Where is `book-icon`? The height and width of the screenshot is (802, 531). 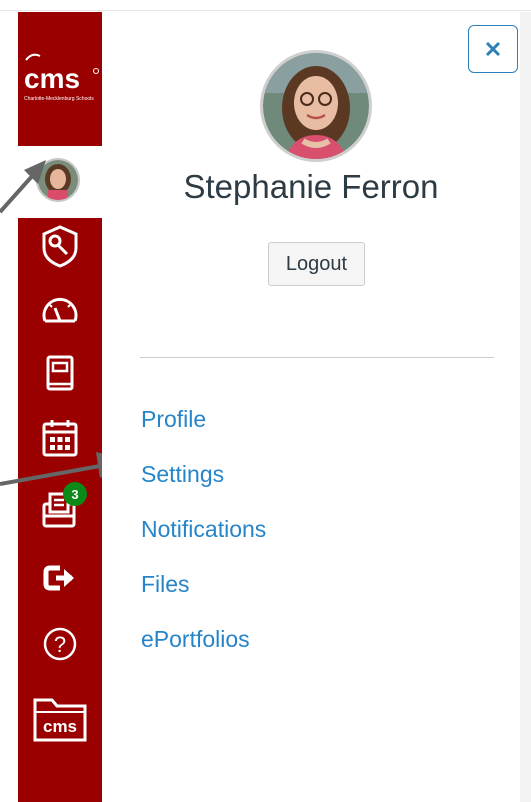 book-icon is located at coordinates (60, 373).